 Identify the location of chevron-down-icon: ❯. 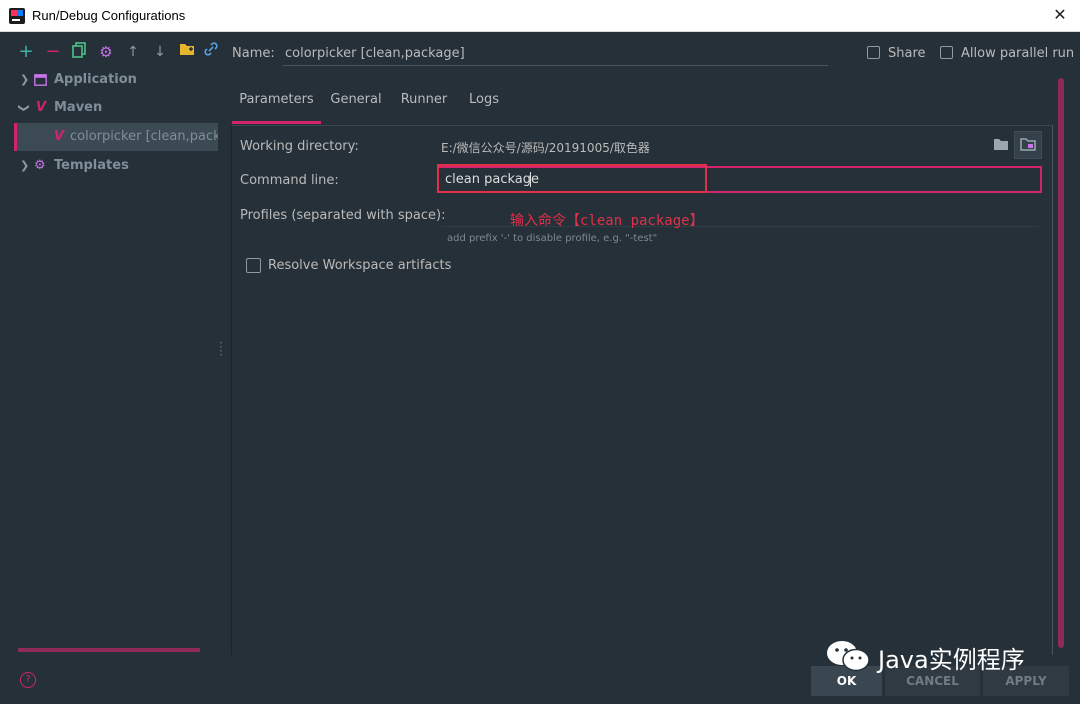
(24, 107).